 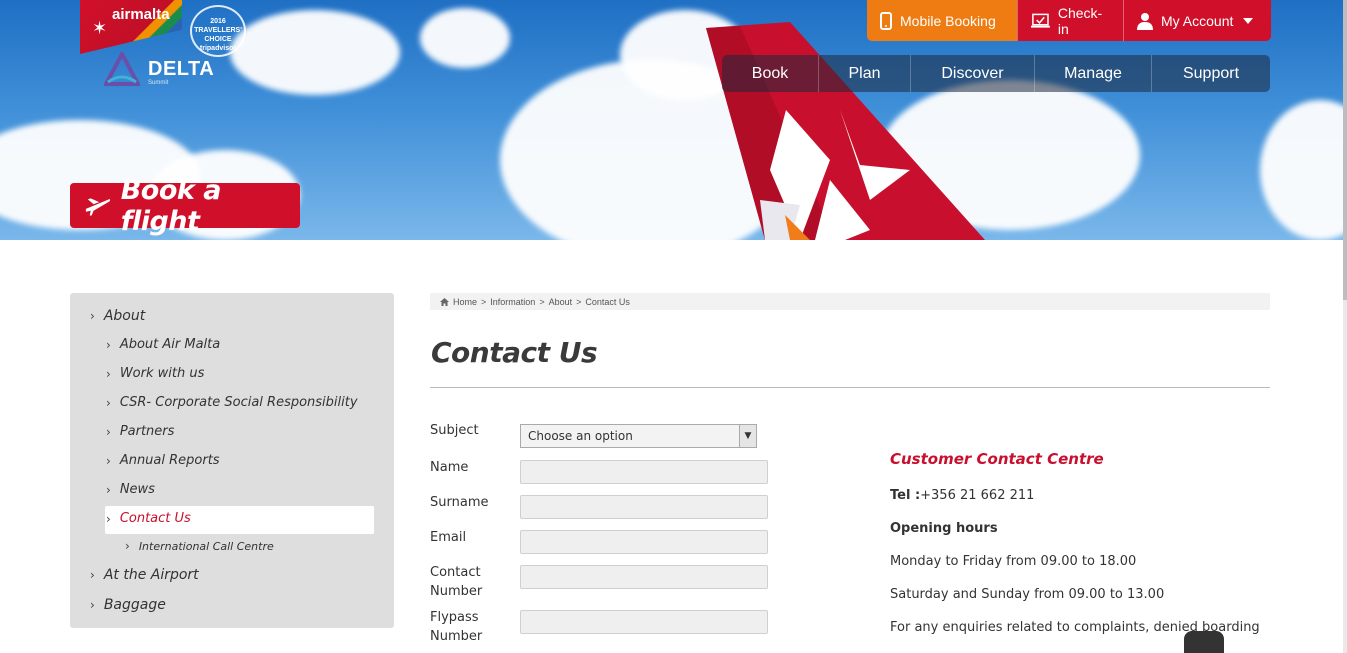 What do you see at coordinates (1345, 150) in the screenshot?
I see `scrollbar-thumb` at bounding box center [1345, 150].